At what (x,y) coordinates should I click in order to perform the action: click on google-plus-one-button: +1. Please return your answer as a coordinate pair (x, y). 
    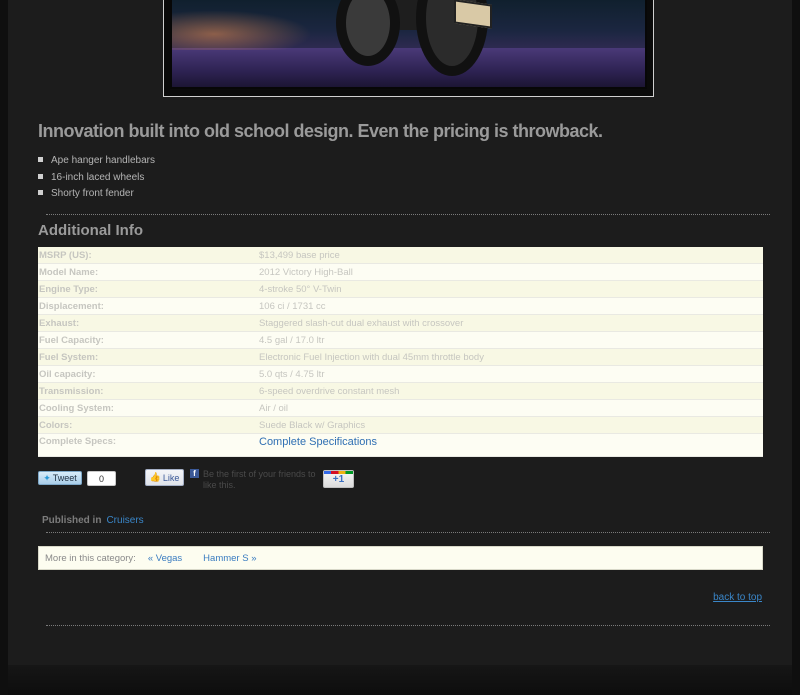
    Looking at the image, I should click on (338, 479).